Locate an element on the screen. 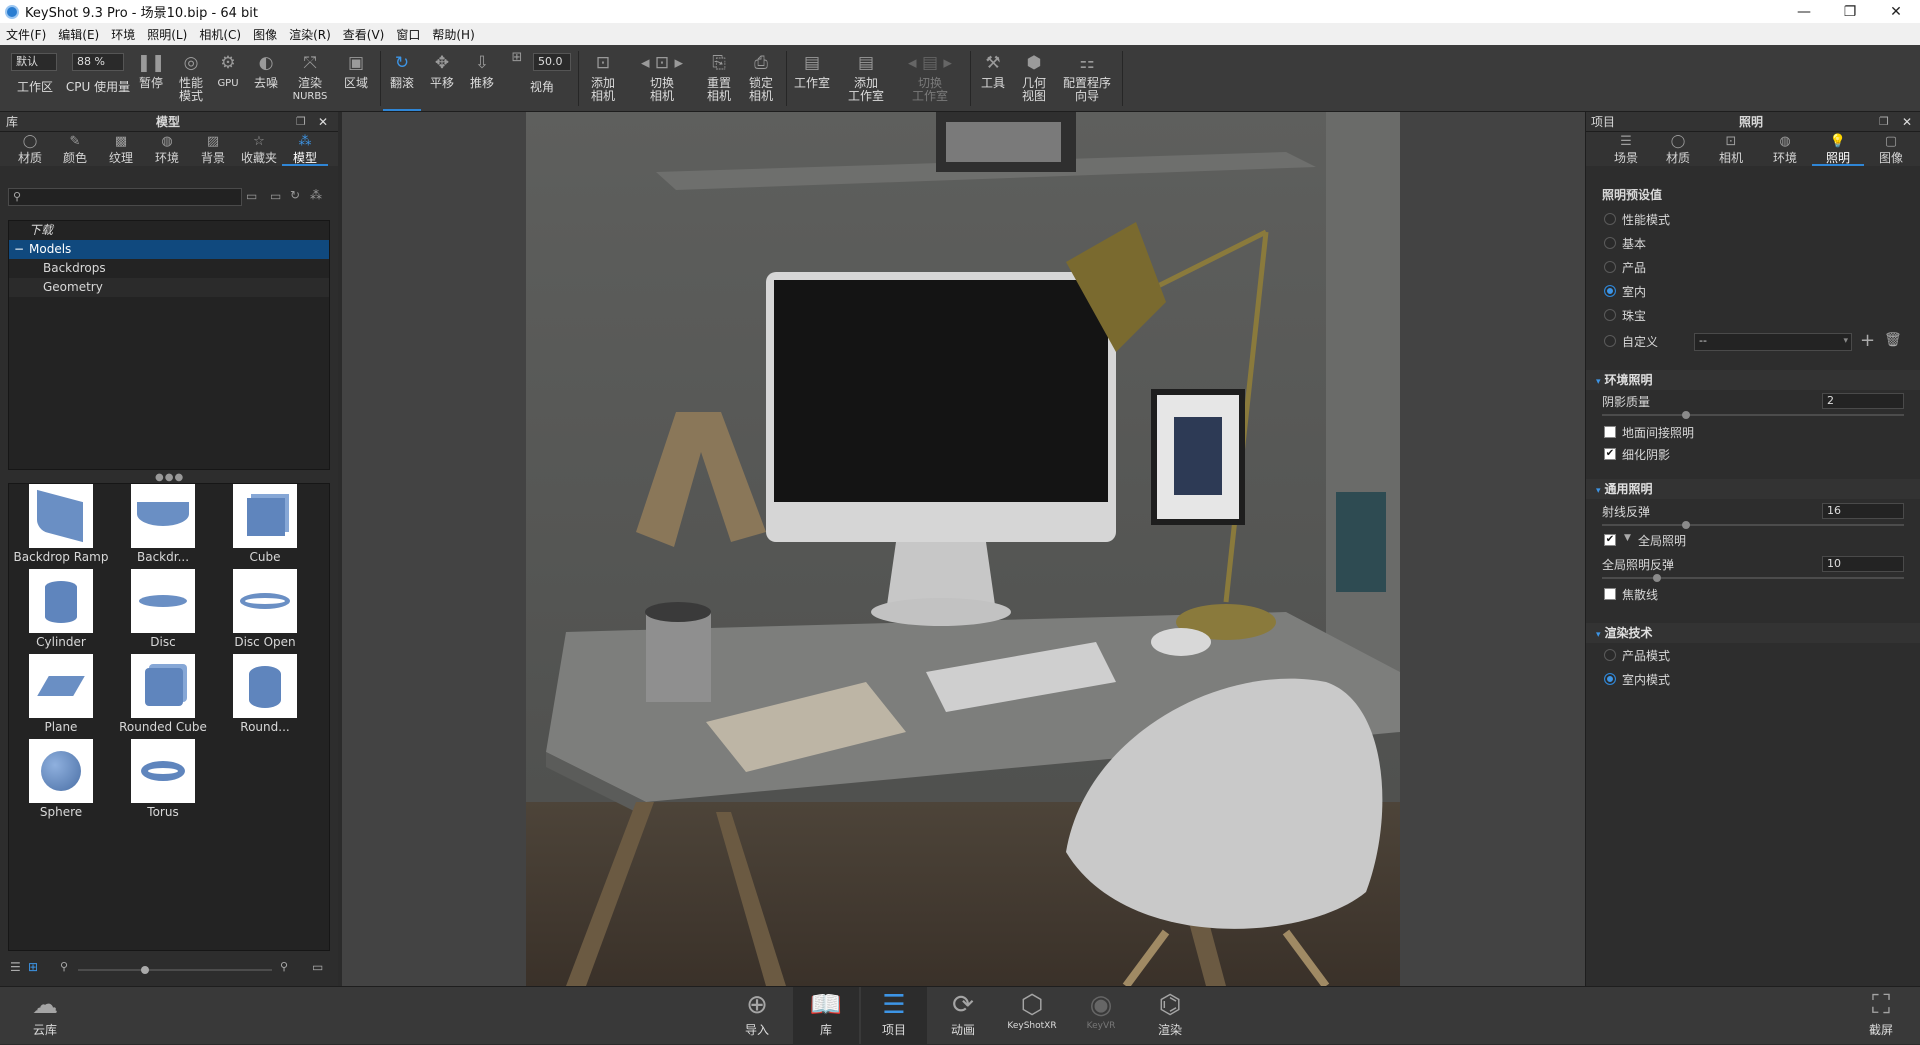 The image size is (1920, 1045). folder-icon: ▭ is located at coordinates (251, 196).